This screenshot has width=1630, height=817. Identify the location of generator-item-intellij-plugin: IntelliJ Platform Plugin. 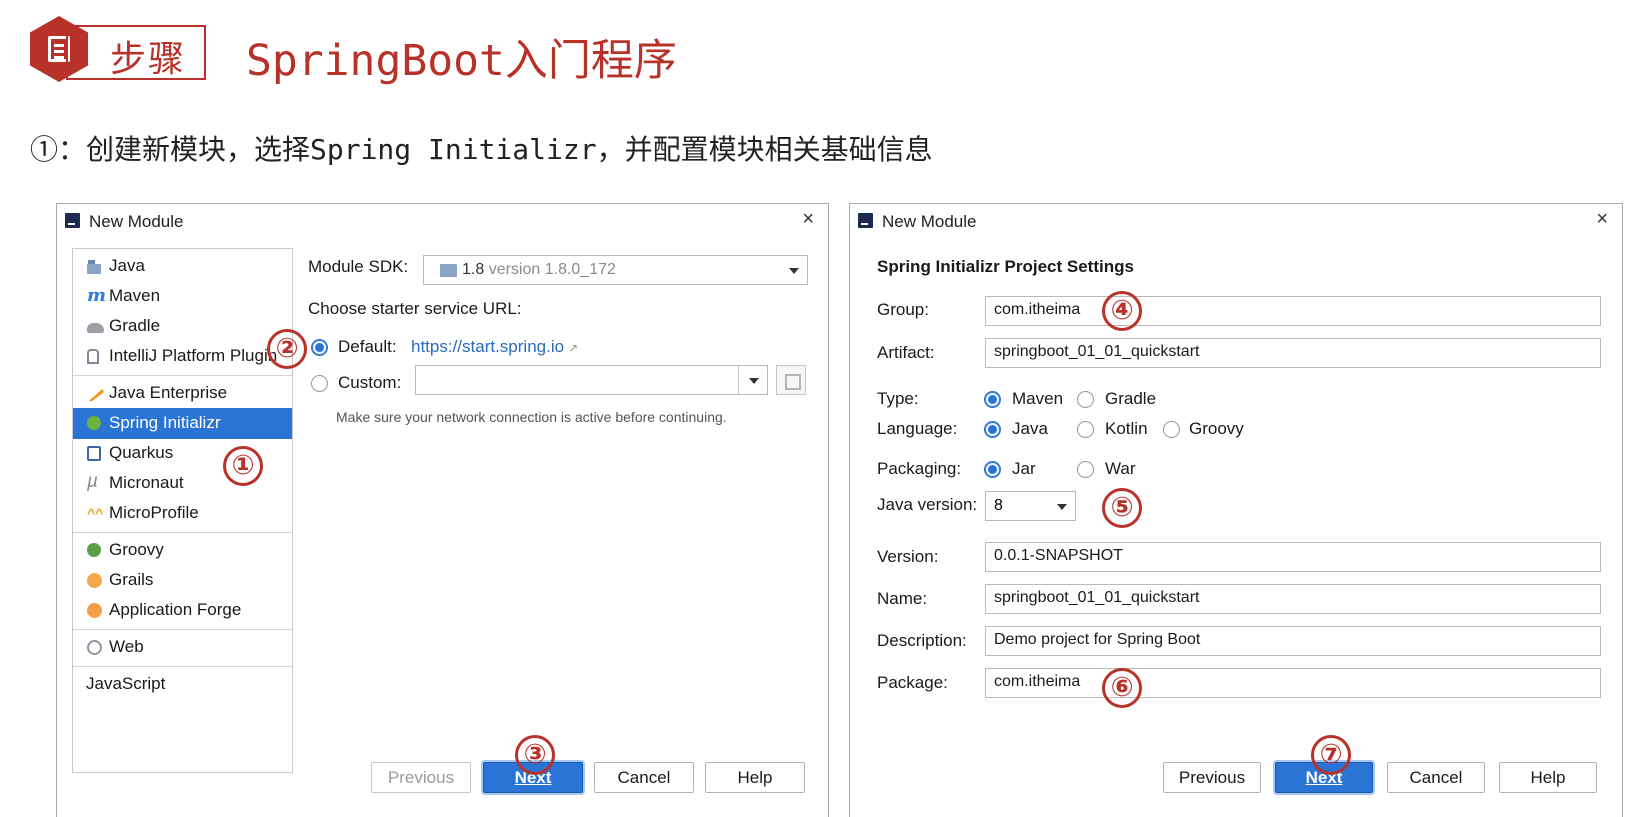
(182, 356).